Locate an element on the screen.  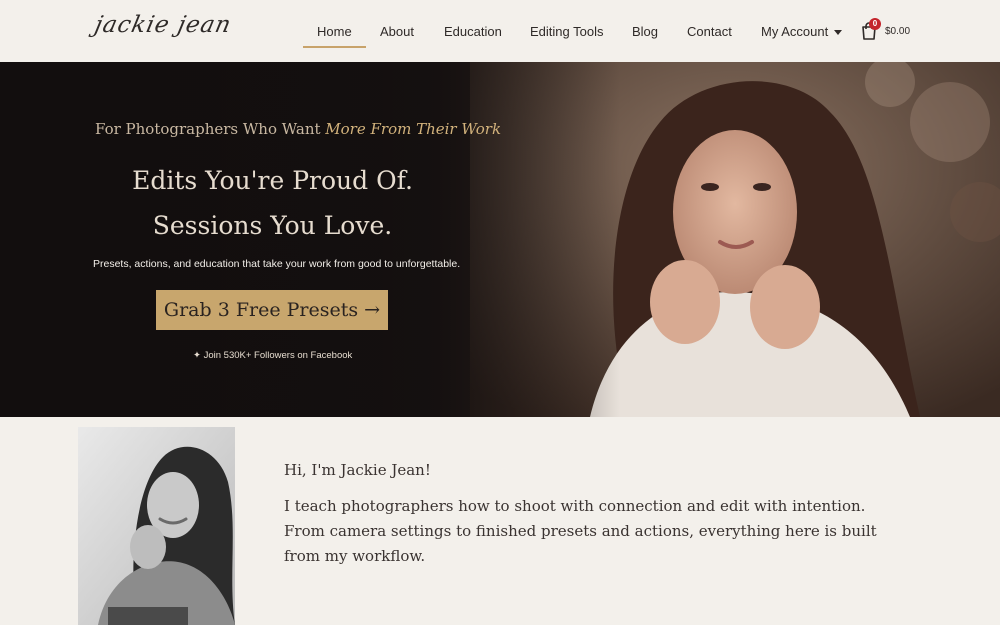
about-portrait-image is located at coordinates (156, 526).